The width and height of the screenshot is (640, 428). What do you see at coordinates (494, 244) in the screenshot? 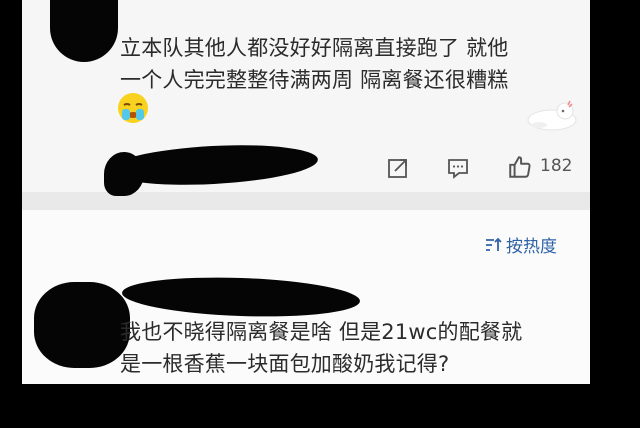
I see `sort-icon` at bounding box center [494, 244].